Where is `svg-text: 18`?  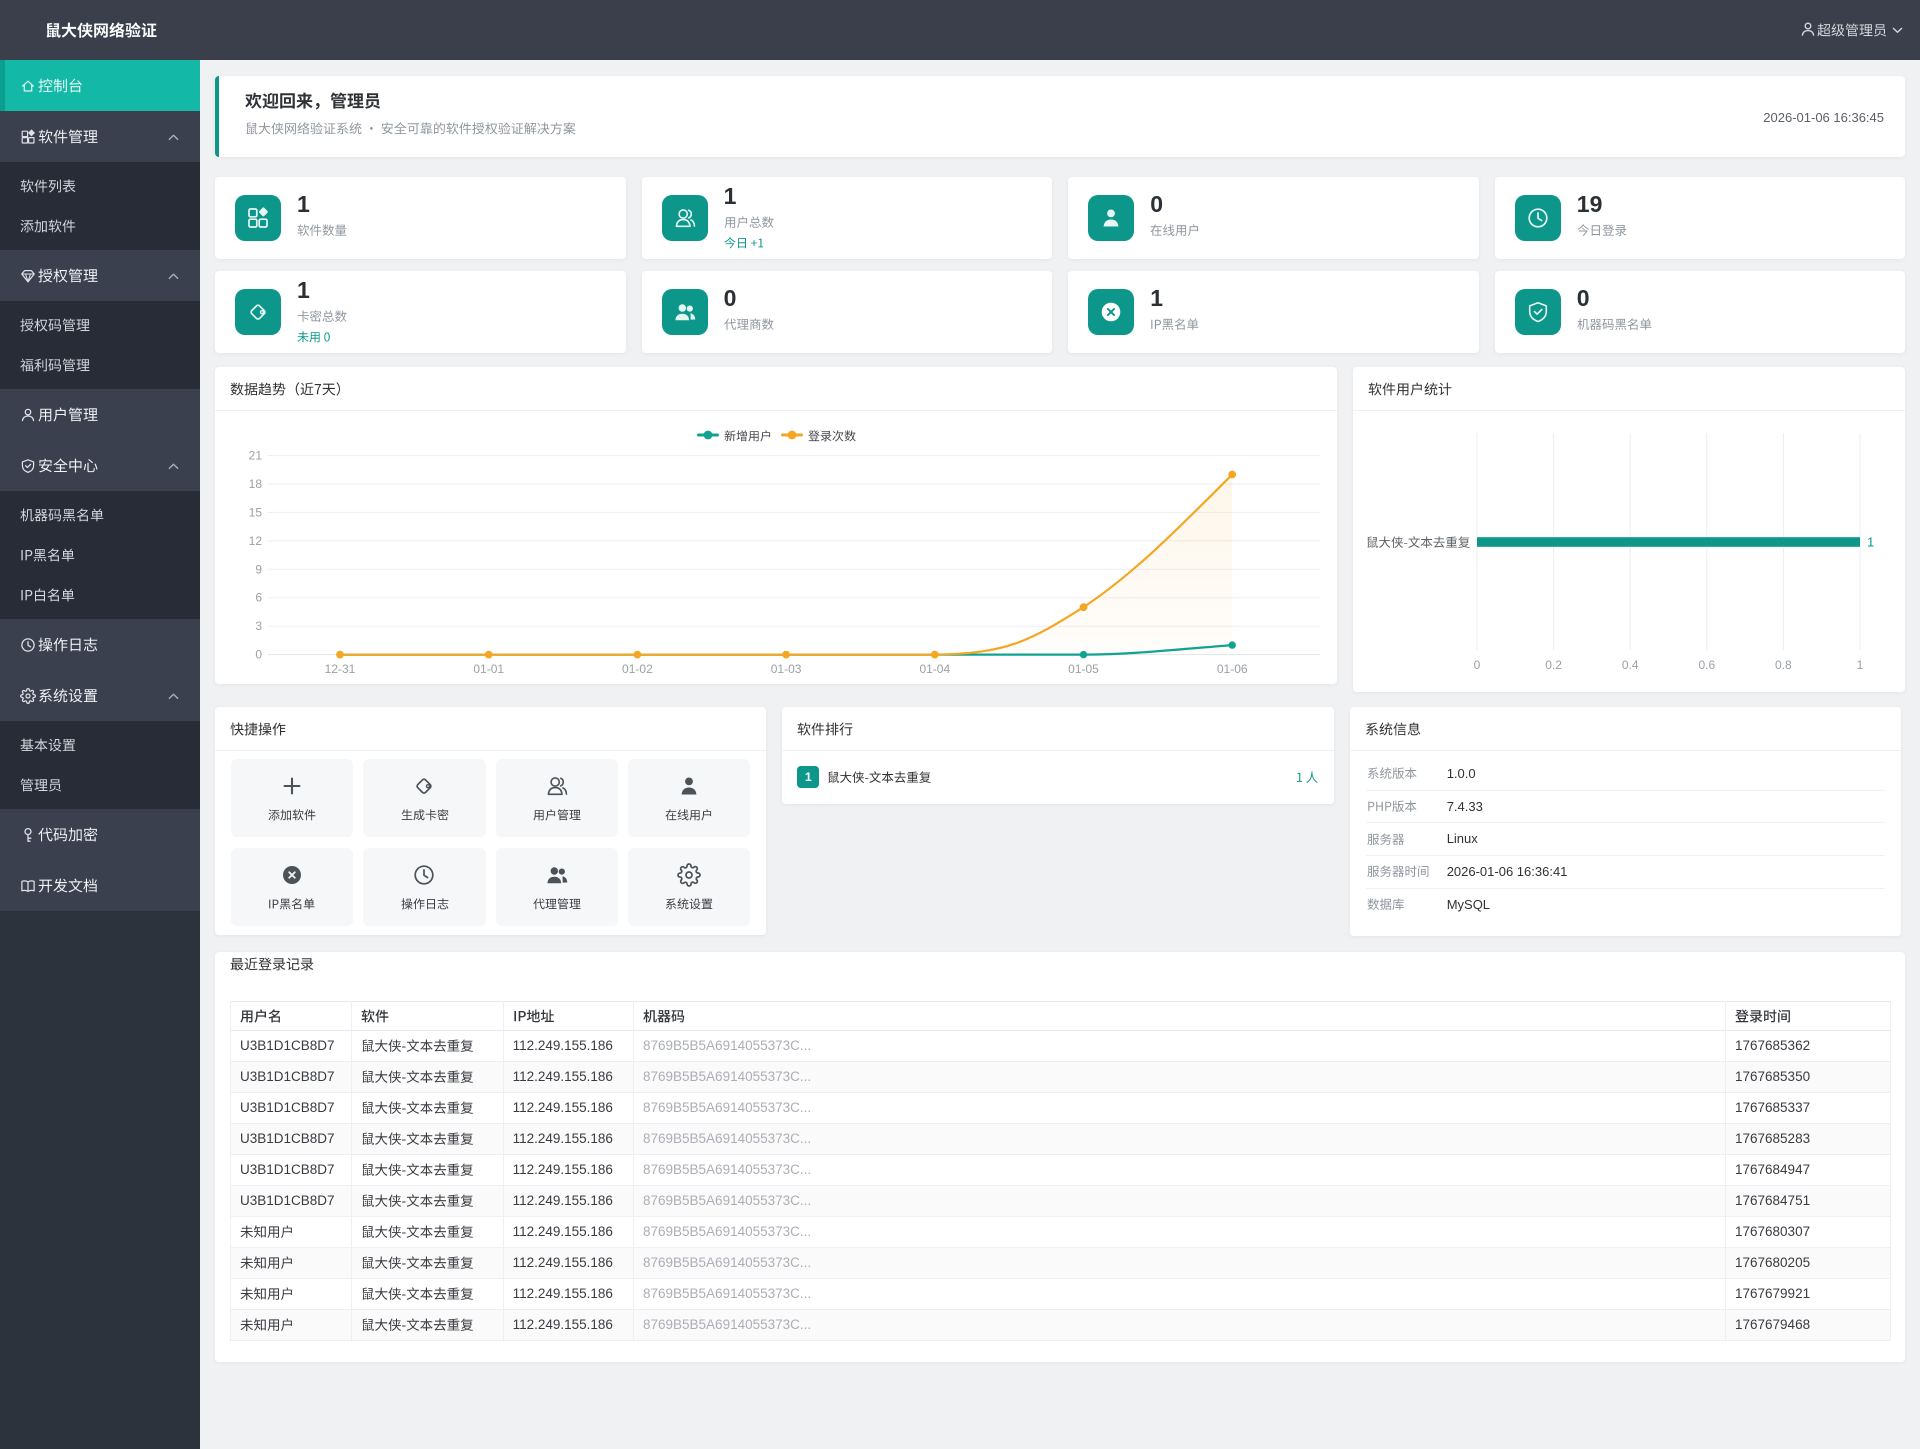
svg-text: 18 is located at coordinates (256, 484).